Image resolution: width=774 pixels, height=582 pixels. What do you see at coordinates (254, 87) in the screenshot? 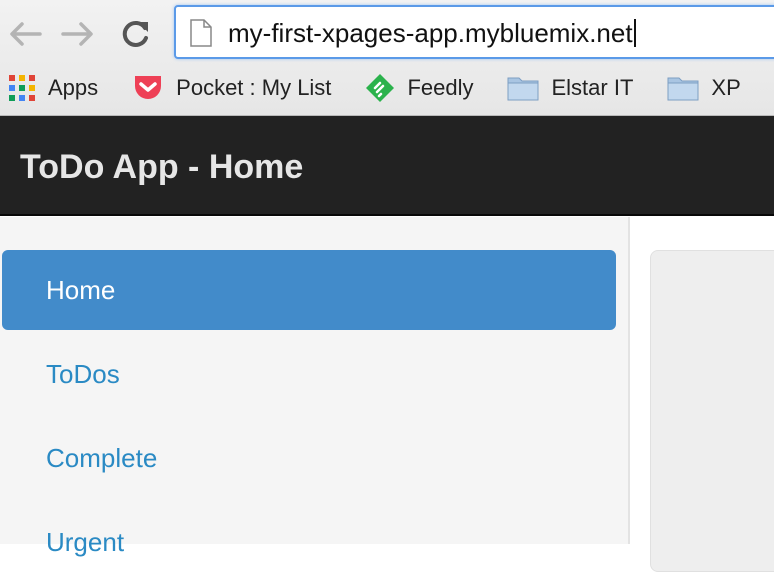
I see `bookmark-label: Pocket : My List` at bounding box center [254, 87].